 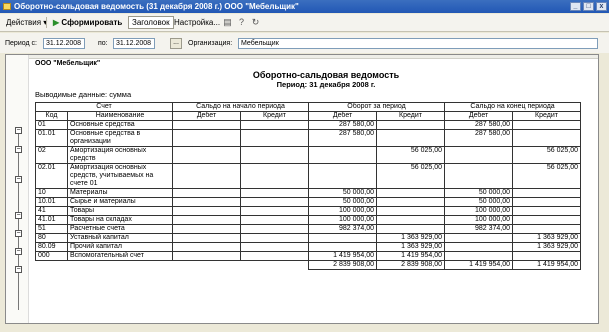 What do you see at coordinates (120, 193) in the screenshot?
I see `account-name-cell: Материалы` at bounding box center [120, 193].